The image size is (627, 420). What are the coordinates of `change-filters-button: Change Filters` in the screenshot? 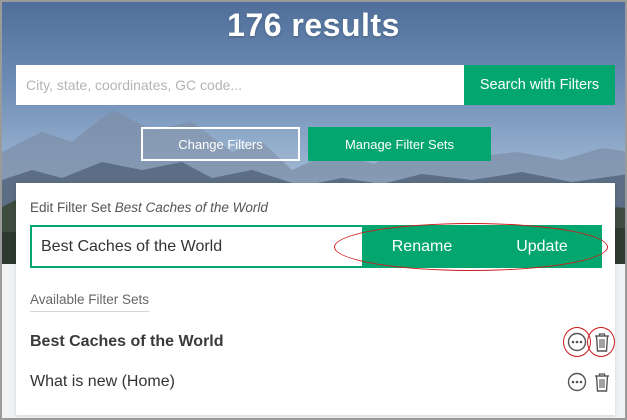 It's located at (220, 144).